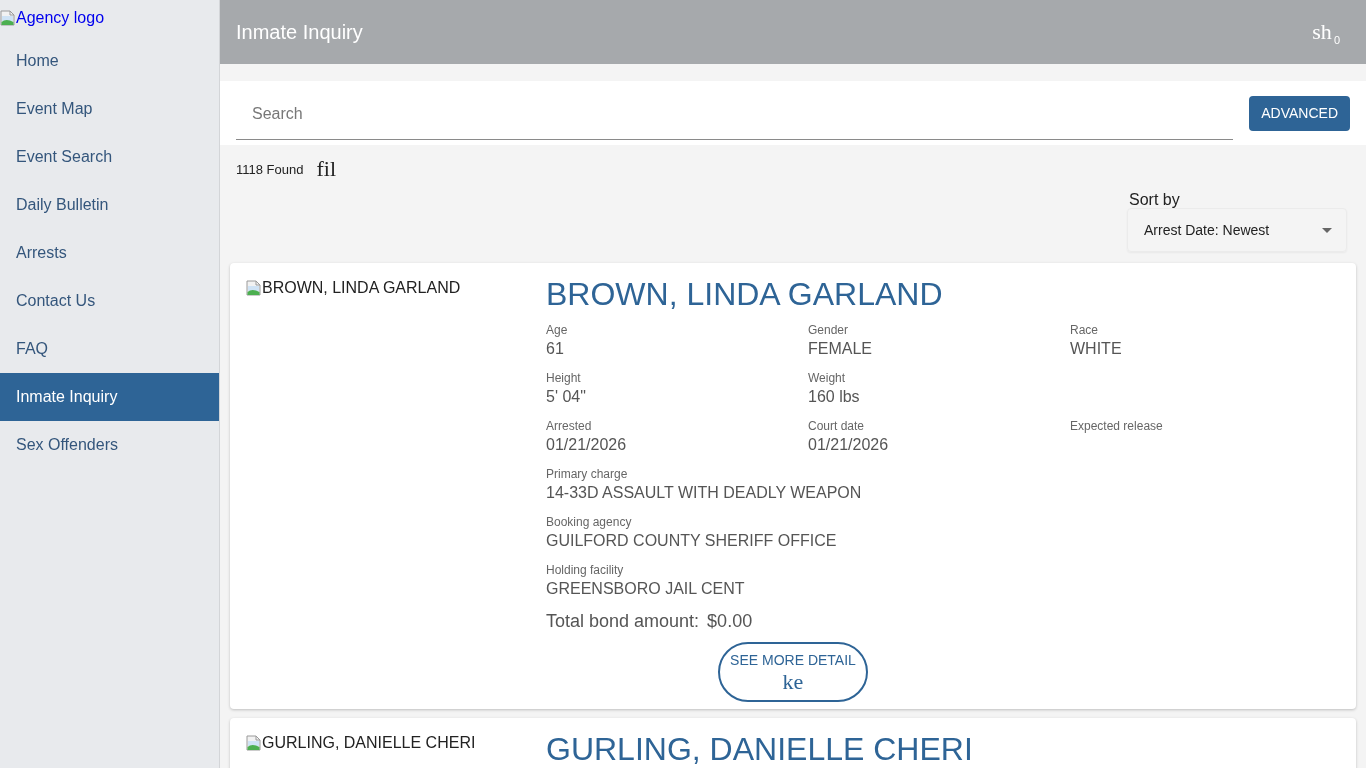 This screenshot has height=768, width=1366. I want to click on field-value: 160 lbs, so click(834, 397).